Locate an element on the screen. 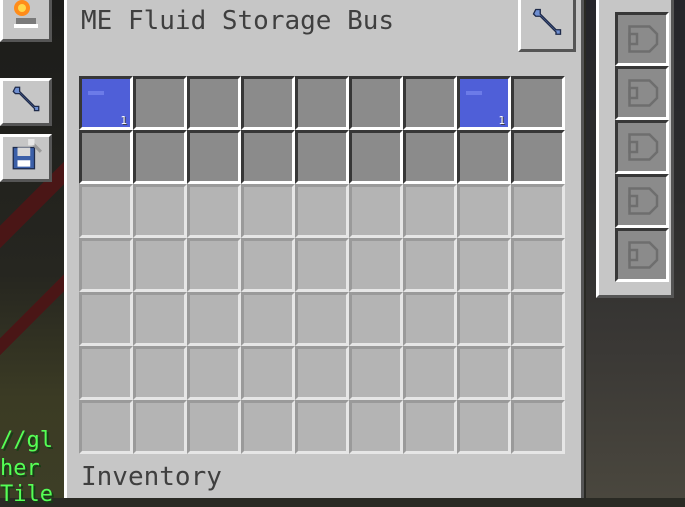 The height and width of the screenshot is (507, 685). world-background-left is located at coordinates (33, 249).